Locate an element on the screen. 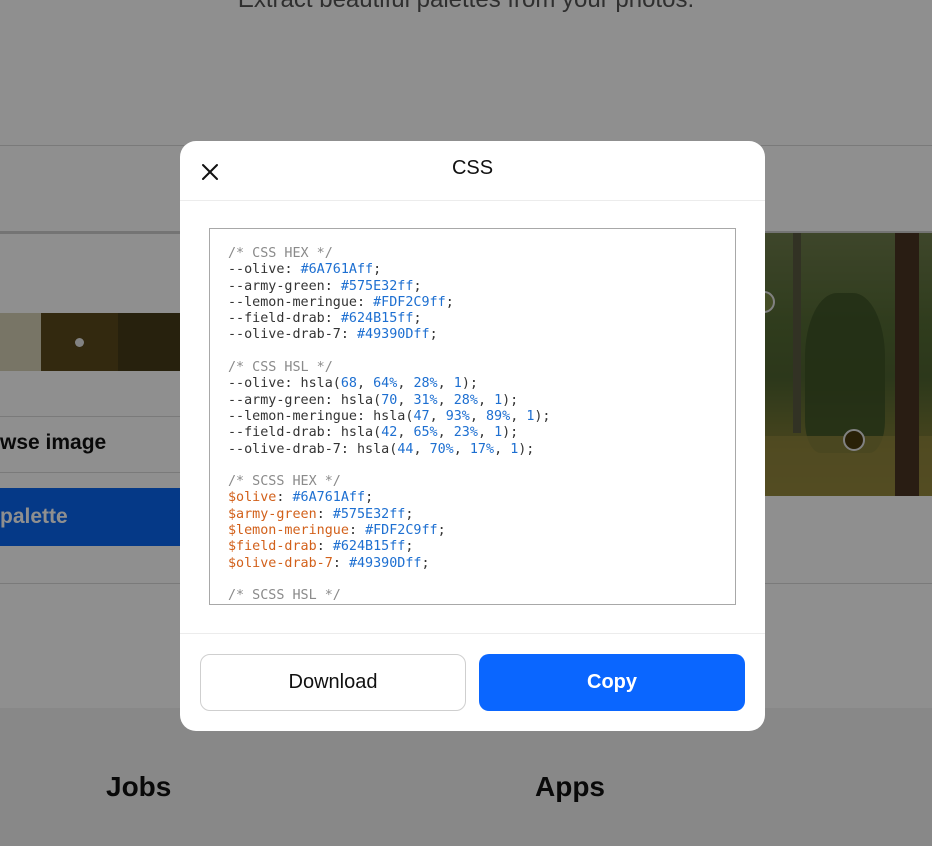  code-declaration: --field-drab: #624B15ff; is located at coordinates (325, 319).